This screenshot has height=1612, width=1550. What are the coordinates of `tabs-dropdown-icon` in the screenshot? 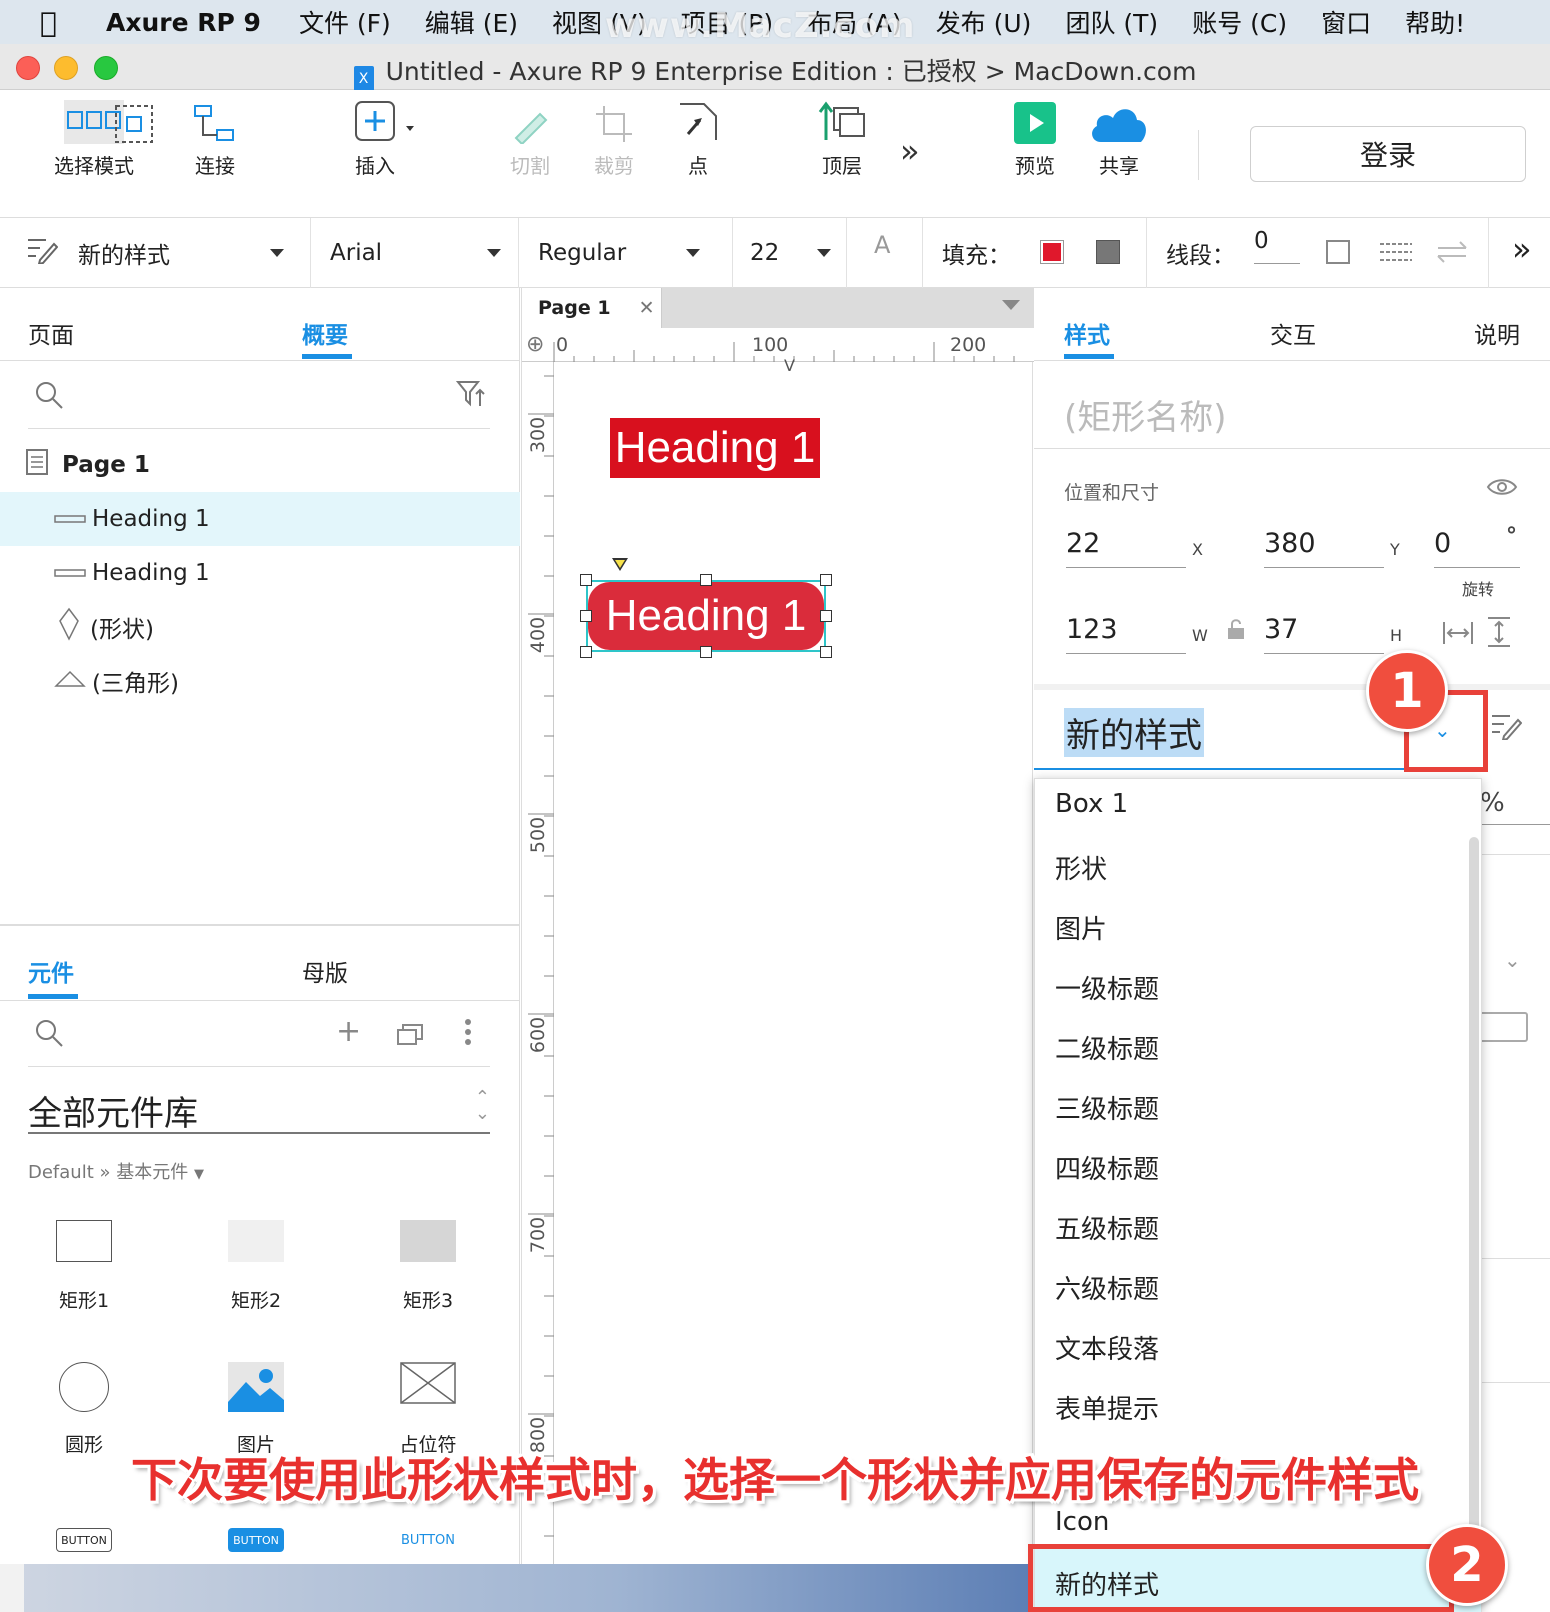 It's located at (1011, 305).